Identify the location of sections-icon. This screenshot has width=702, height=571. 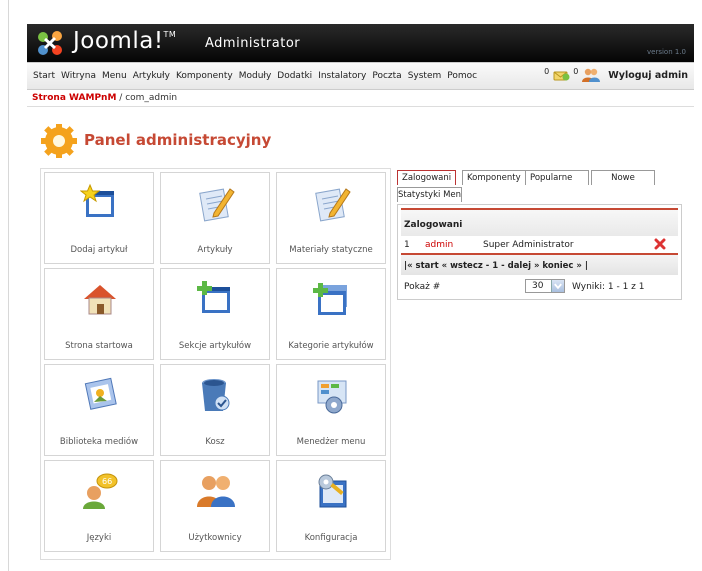
(213, 297).